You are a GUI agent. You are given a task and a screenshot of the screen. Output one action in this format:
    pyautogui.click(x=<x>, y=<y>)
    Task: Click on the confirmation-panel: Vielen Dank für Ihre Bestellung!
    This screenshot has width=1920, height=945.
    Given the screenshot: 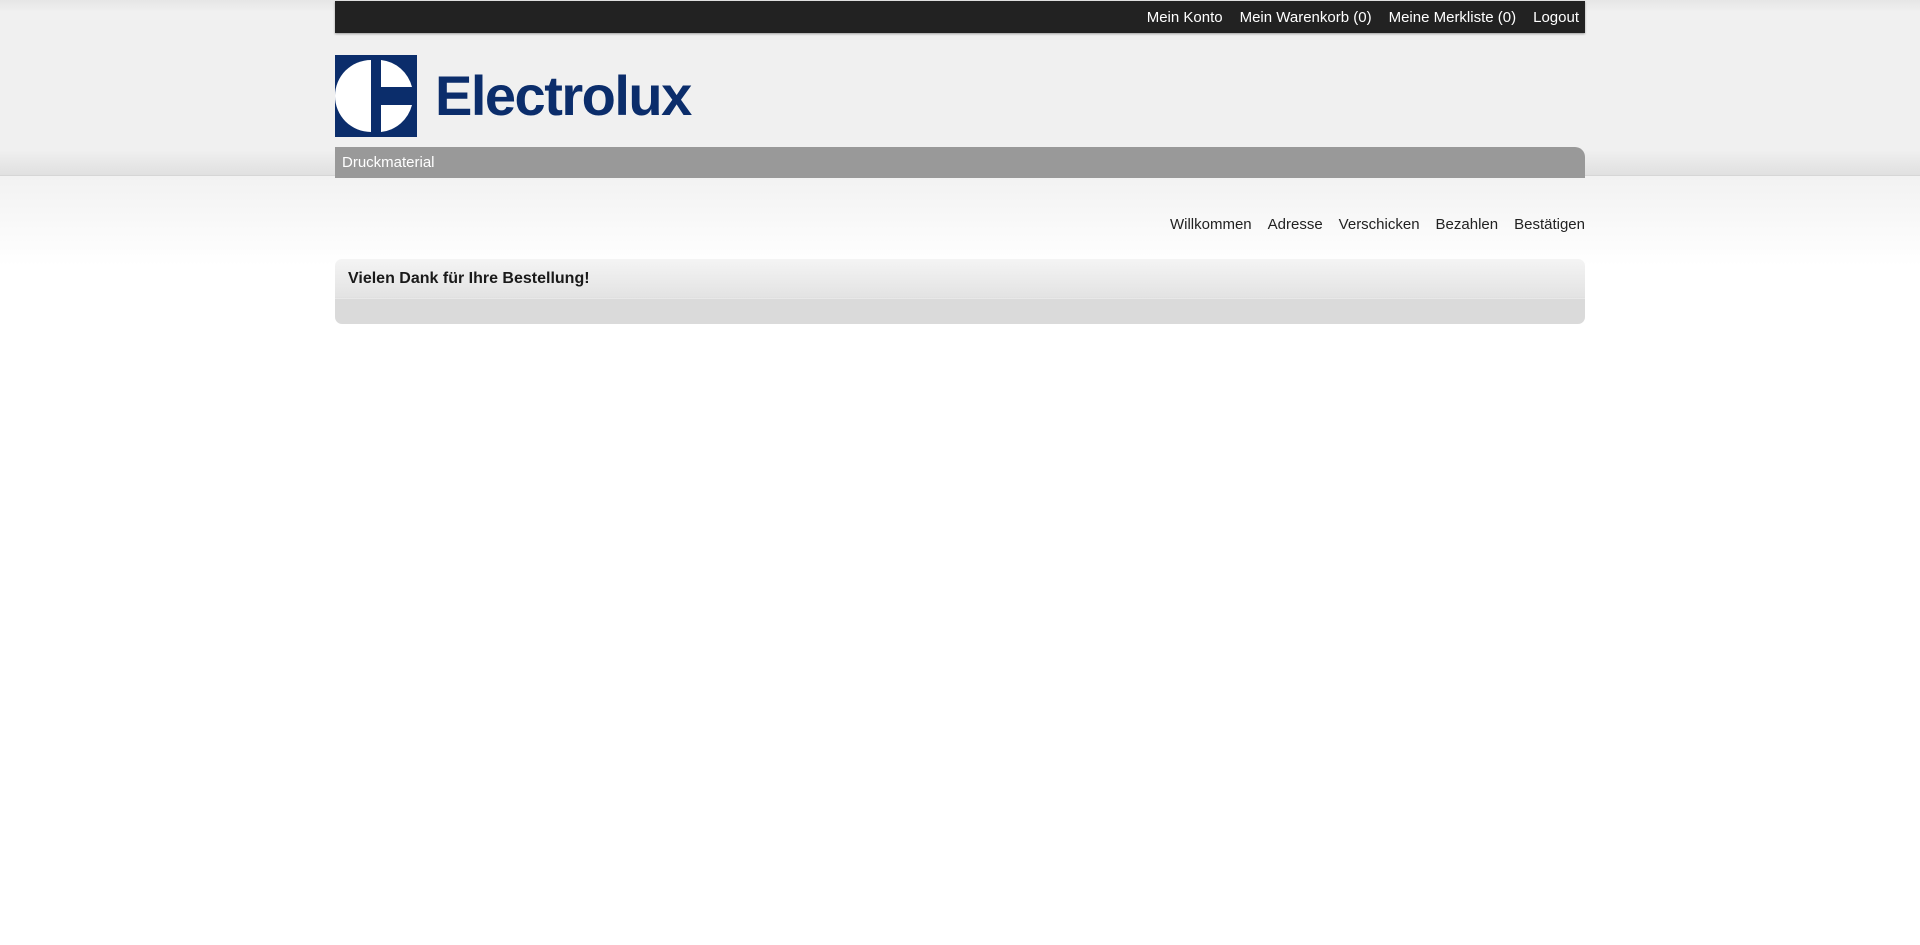 What is the action you would take?
    pyautogui.click(x=960, y=291)
    